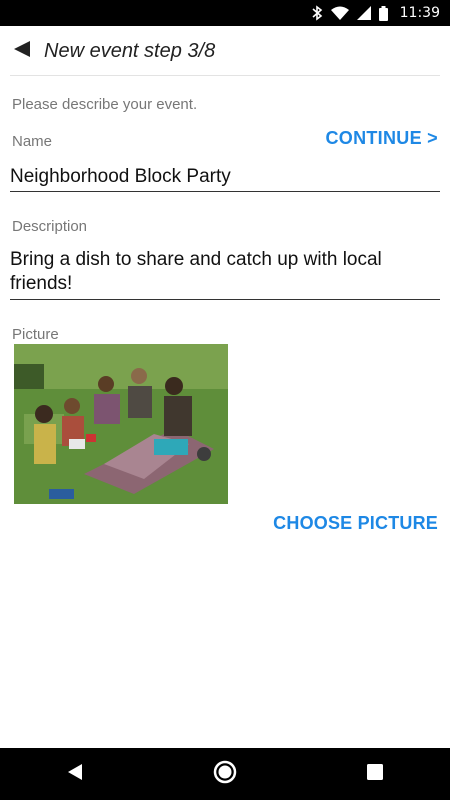 The width and height of the screenshot is (450, 800). What do you see at coordinates (317, 13) in the screenshot?
I see `bluetooth-icon` at bounding box center [317, 13].